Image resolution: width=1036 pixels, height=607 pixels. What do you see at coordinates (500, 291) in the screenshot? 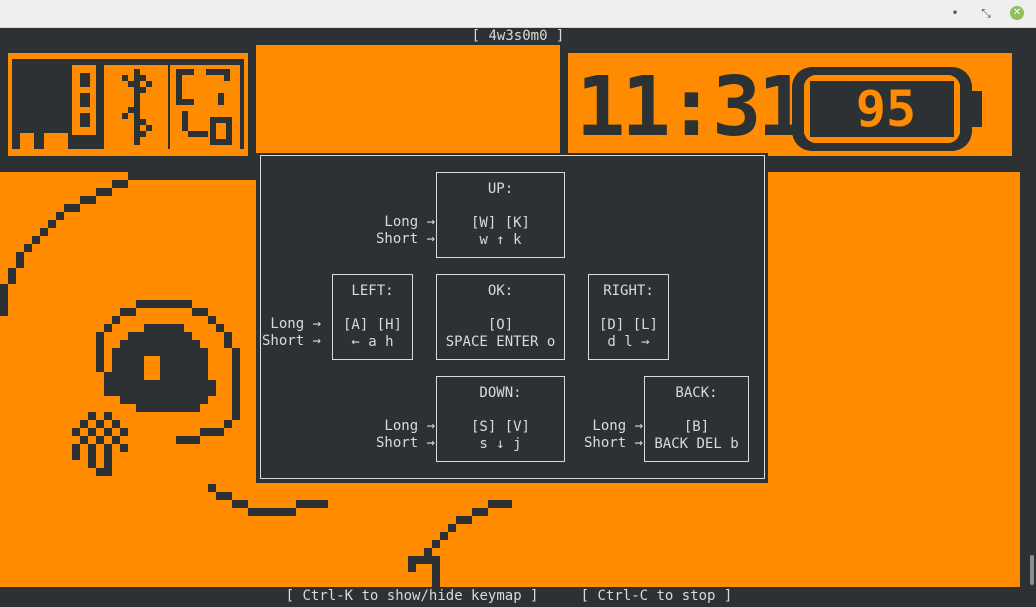
I see `key-ok-title: OK:` at bounding box center [500, 291].